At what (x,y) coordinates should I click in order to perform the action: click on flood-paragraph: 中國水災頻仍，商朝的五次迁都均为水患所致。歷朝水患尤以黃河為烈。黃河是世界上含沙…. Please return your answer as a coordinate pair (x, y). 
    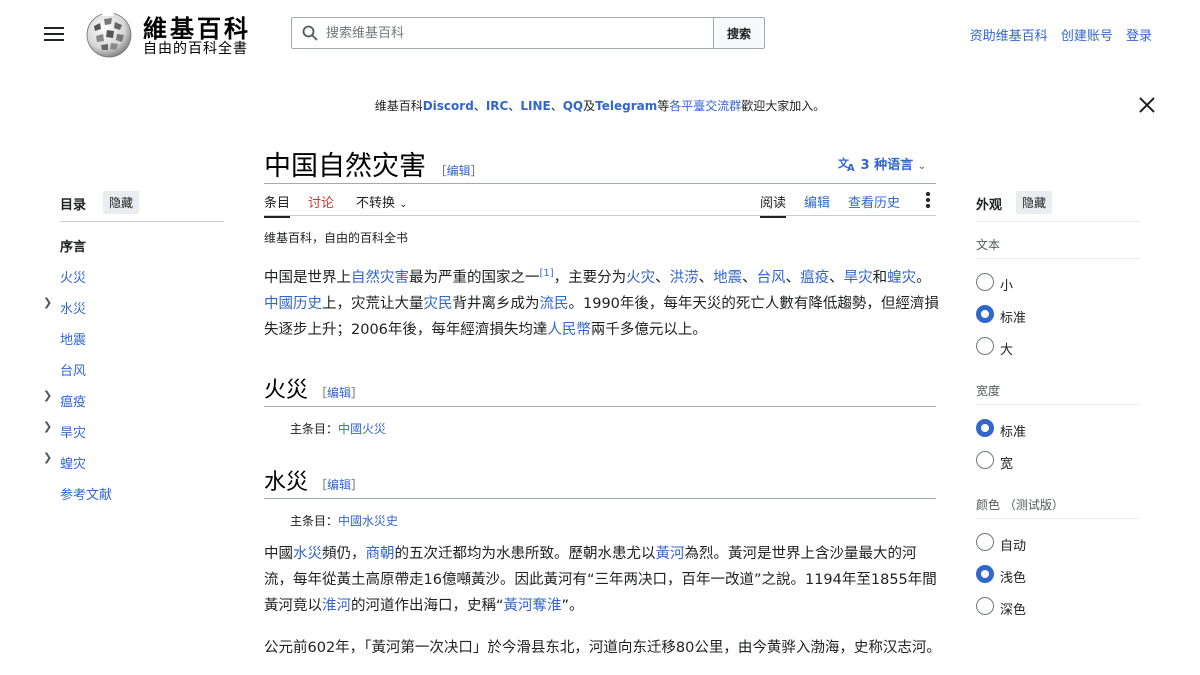
    Looking at the image, I should click on (600, 580).